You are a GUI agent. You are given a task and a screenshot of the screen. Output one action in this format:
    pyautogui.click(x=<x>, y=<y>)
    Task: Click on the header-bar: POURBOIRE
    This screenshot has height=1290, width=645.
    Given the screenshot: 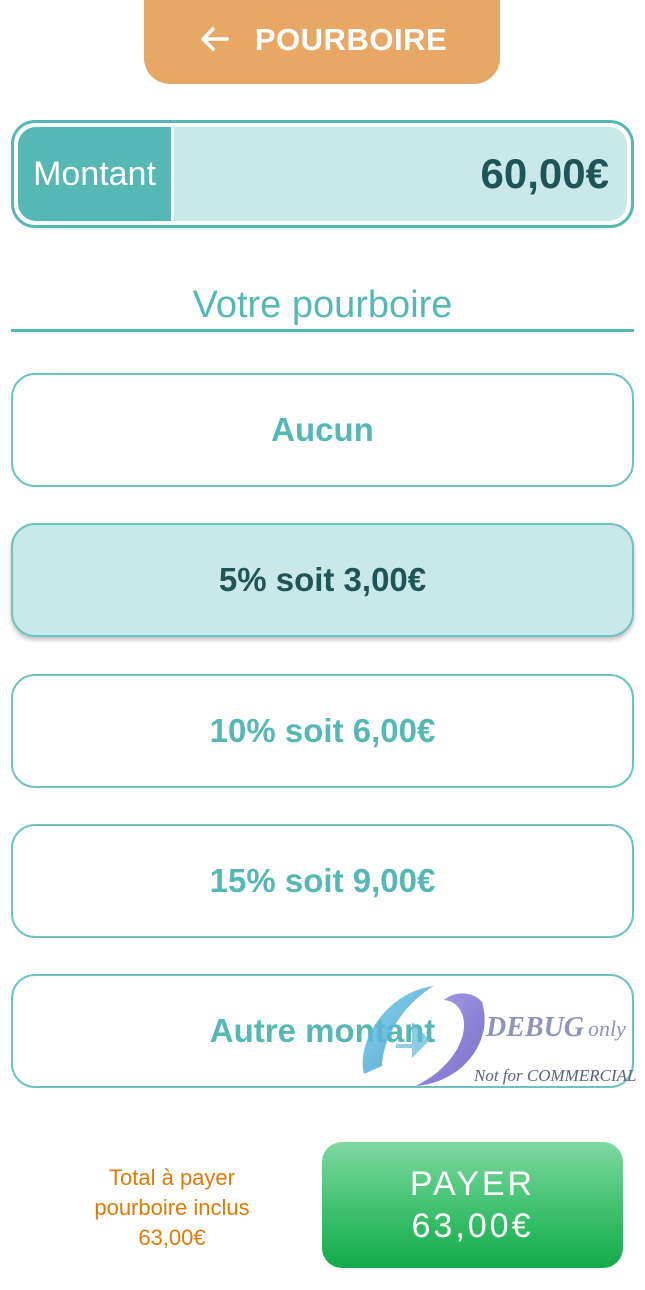 What is the action you would take?
    pyautogui.click(x=322, y=42)
    